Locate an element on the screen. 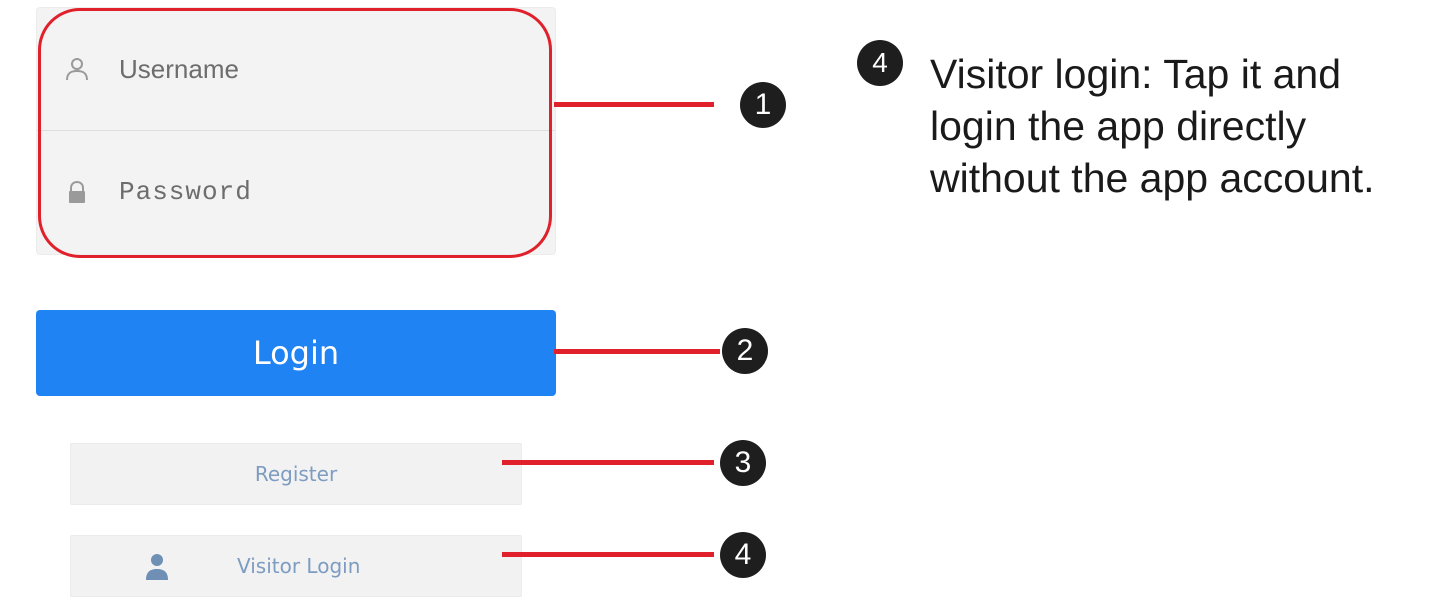 The width and height of the screenshot is (1434, 600). callout-badge-2: 2 is located at coordinates (745, 351).